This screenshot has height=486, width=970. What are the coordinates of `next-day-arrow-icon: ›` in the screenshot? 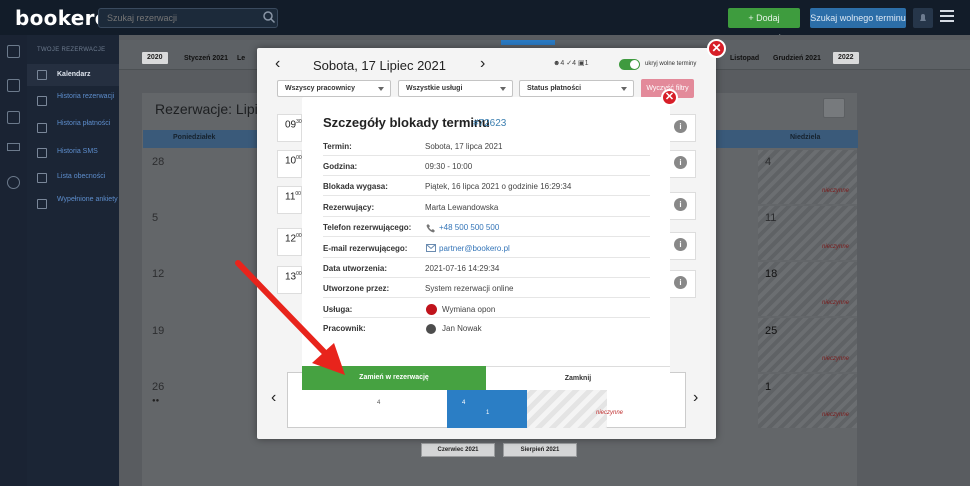 It's located at (482, 64).